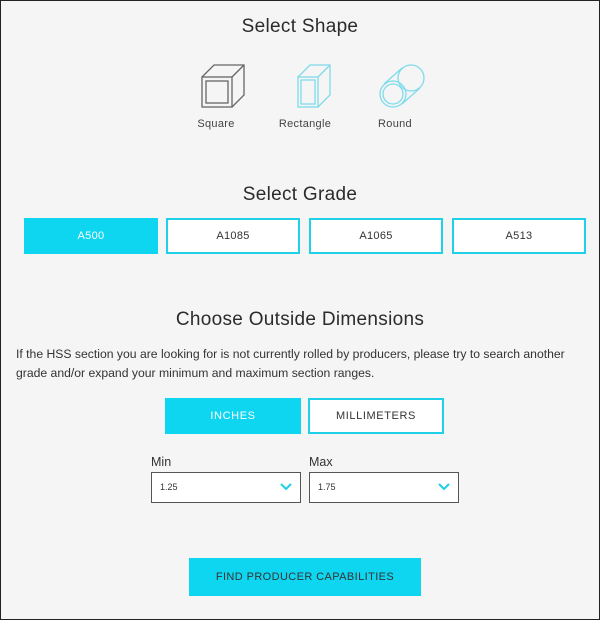 The width and height of the screenshot is (600, 620). What do you see at coordinates (376, 236) in the screenshot?
I see `grade-button-a1065: A1065` at bounding box center [376, 236].